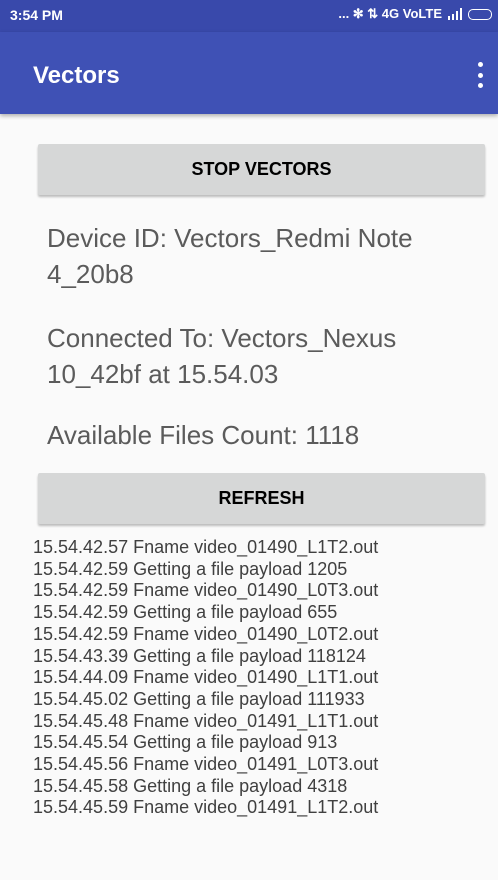  I want to click on status-indicators-text: ... ✻ ⇅ 4G VoLTE, so click(390, 13).